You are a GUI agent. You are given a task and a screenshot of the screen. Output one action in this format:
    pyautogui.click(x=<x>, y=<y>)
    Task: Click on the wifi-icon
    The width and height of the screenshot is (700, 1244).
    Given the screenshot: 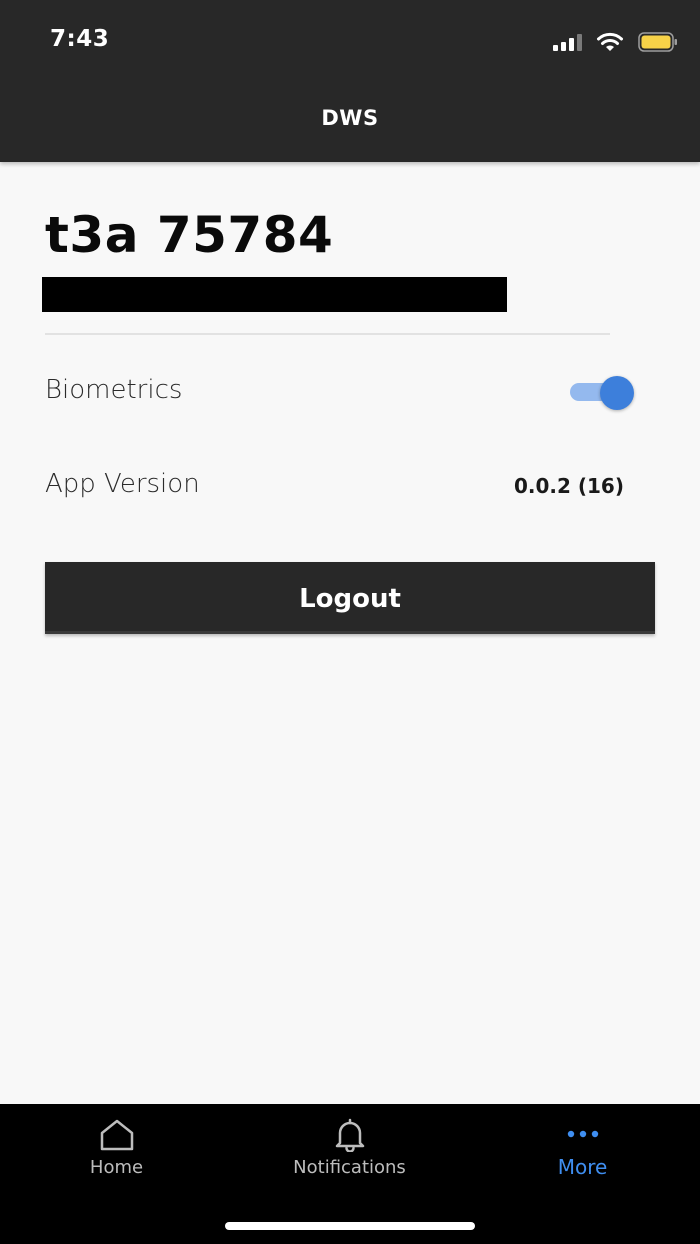 What is the action you would take?
    pyautogui.click(x=610, y=41)
    